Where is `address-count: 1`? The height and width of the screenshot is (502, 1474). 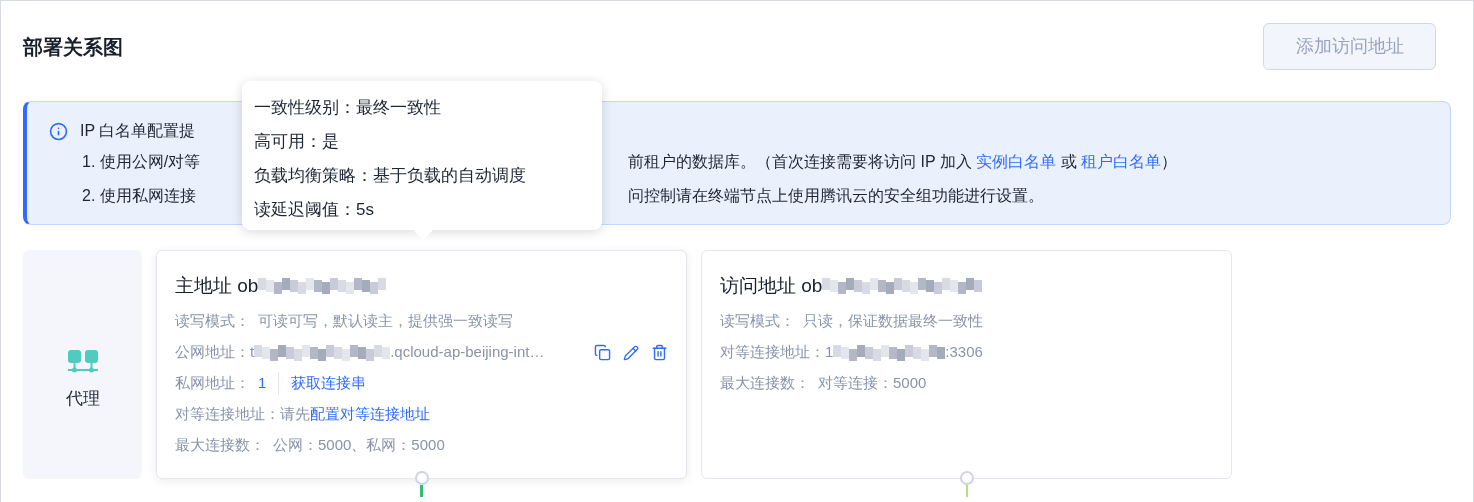 address-count: 1 is located at coordinates (269, 383).